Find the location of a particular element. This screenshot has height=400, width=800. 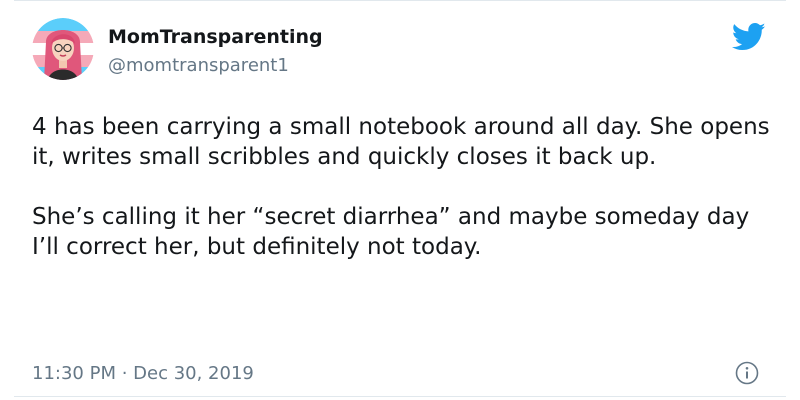

divider-bottom is located at coordinates (400, 396).